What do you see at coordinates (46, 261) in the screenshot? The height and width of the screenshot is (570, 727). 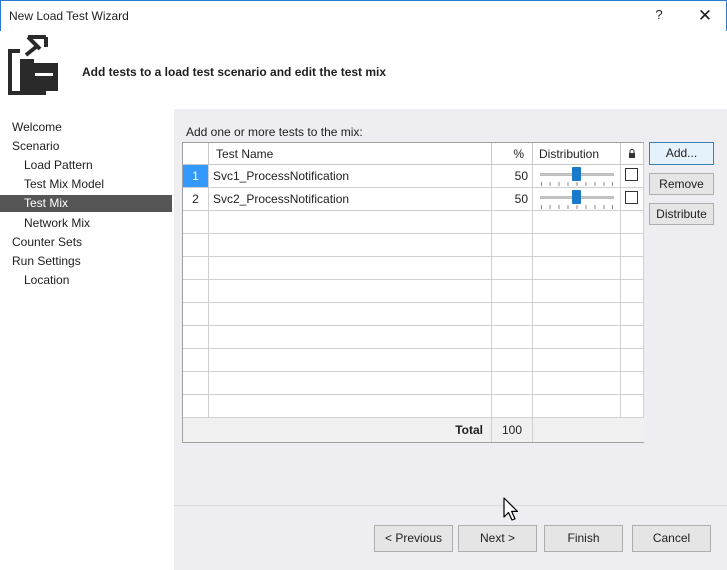 I see `nav-item-run-settings: Run Settings` at bounding box center [46, 261].